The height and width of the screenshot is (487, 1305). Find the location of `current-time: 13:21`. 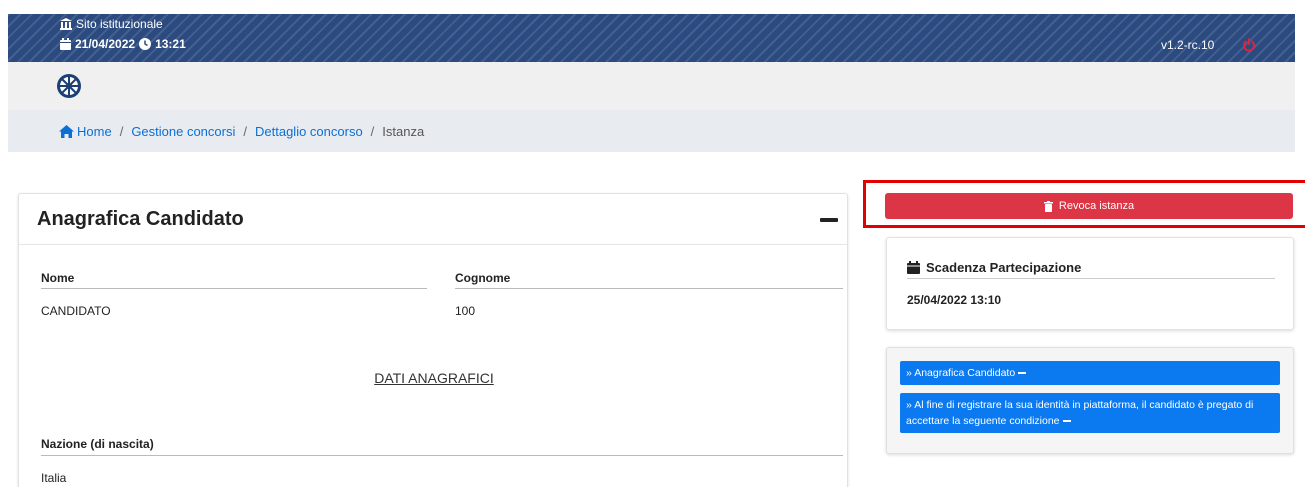

current-time: 13:21 is located at coordinates (170, 44).